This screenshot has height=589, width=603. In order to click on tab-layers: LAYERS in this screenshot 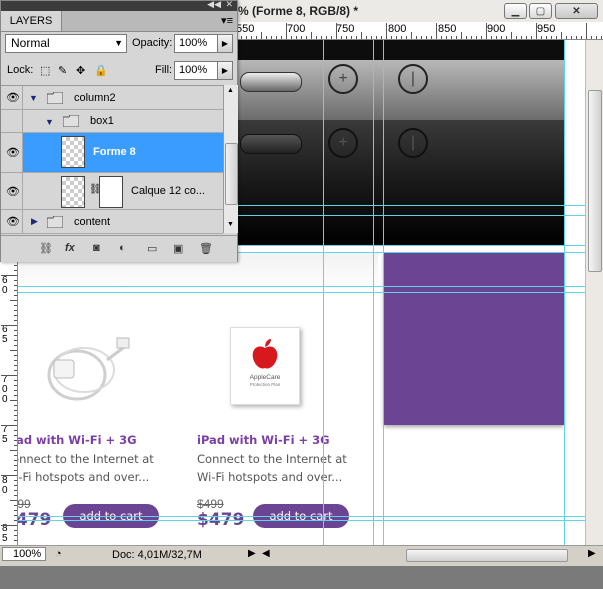, I will do `click(31, 21)`.